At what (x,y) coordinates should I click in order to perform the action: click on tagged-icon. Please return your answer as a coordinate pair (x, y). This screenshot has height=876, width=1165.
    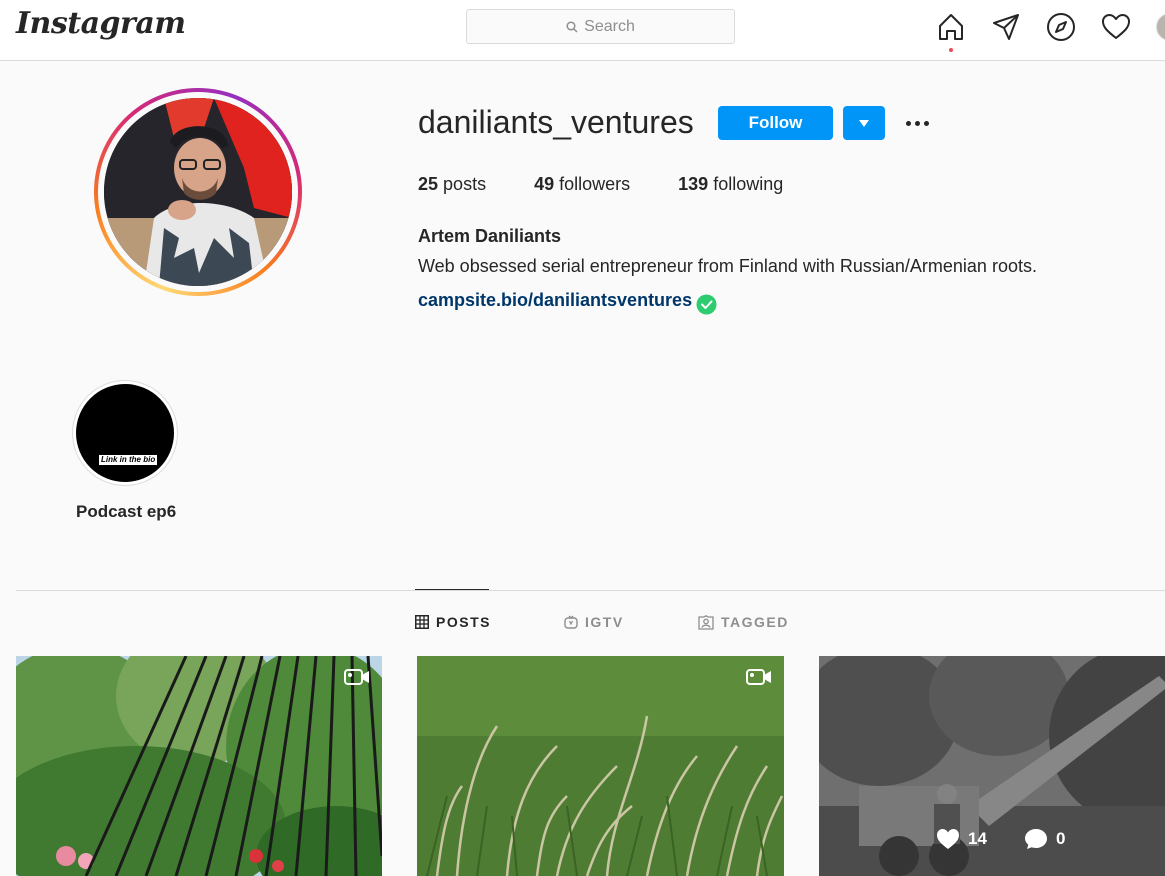
    Looking at the image, I should click on (706, 622).